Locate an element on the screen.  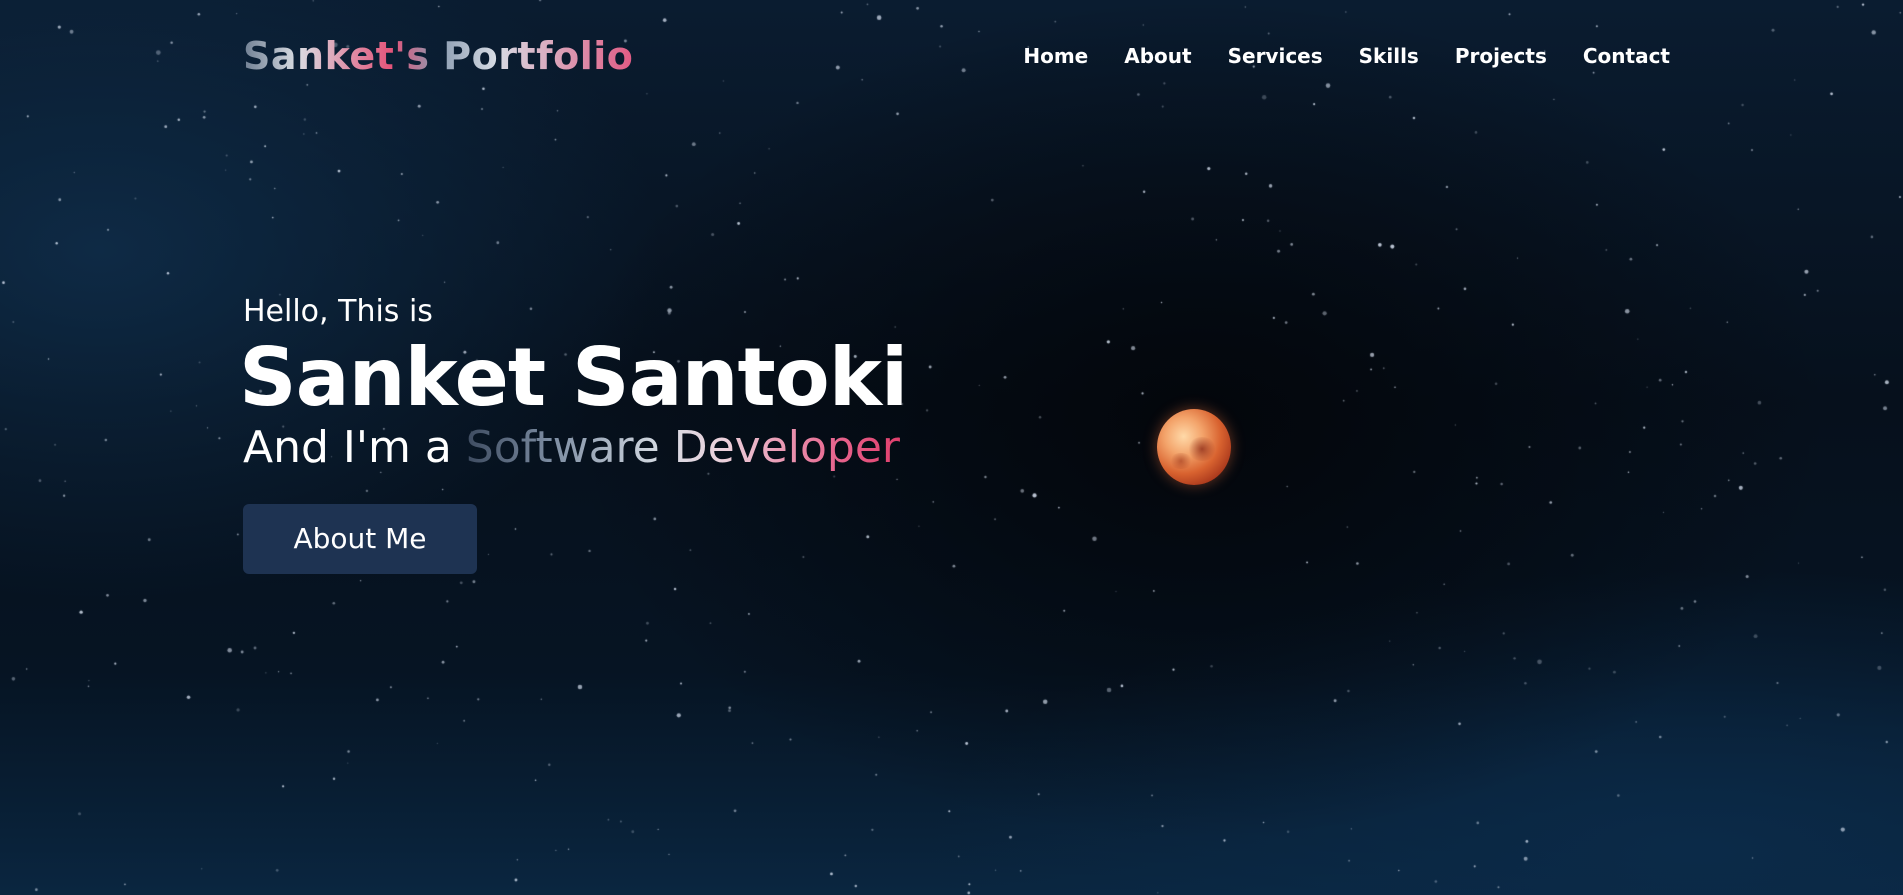
nav-link-services: Services is located at coordinates (1275, 56).